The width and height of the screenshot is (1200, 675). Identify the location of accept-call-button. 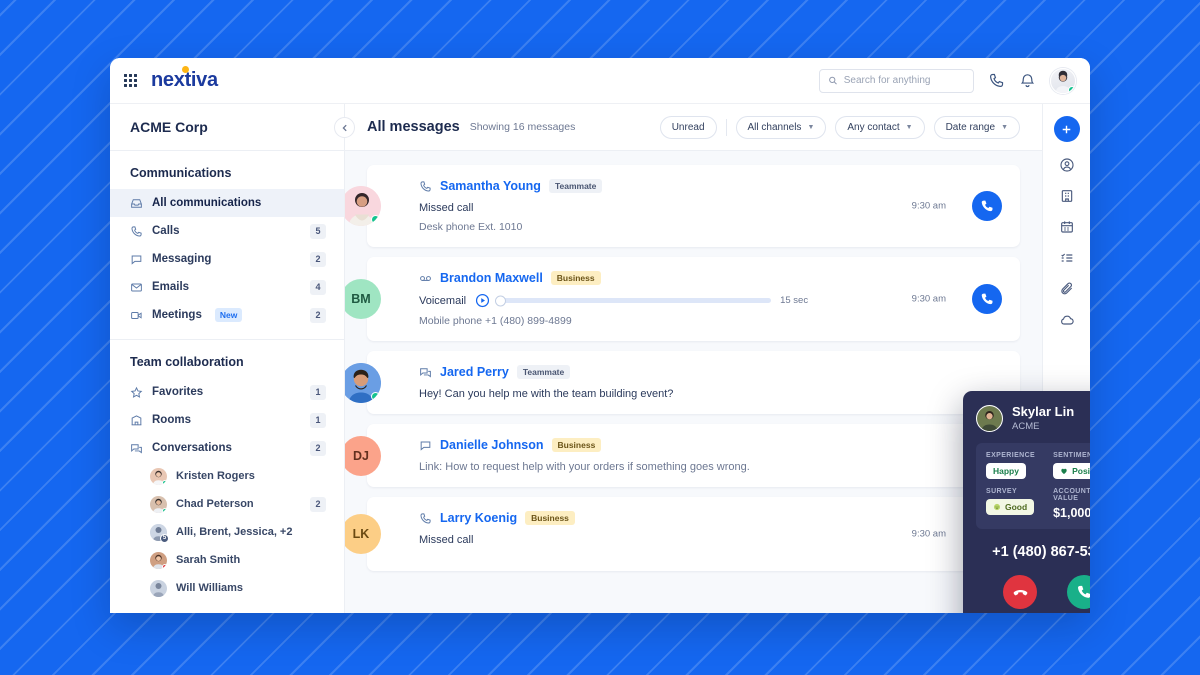
(1078, 592).